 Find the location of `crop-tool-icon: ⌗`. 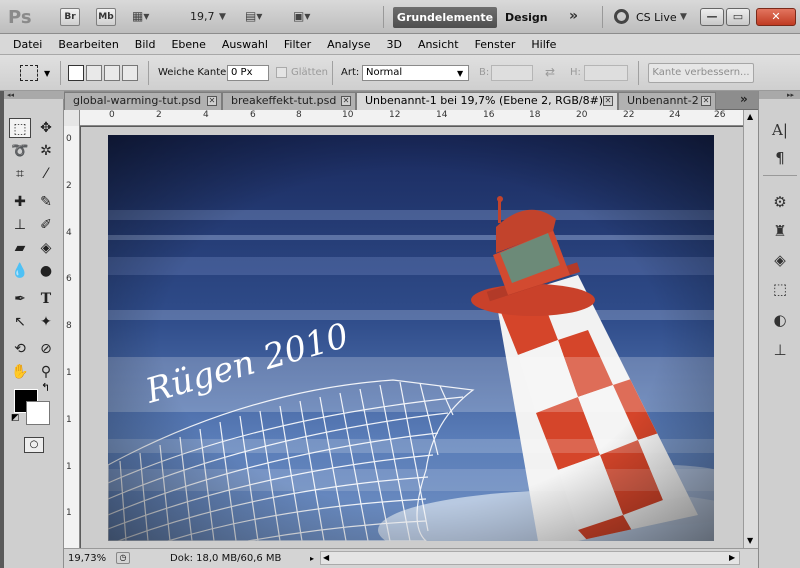

crop-tool-icon: ⌗ is located at coordinates (20, 174).